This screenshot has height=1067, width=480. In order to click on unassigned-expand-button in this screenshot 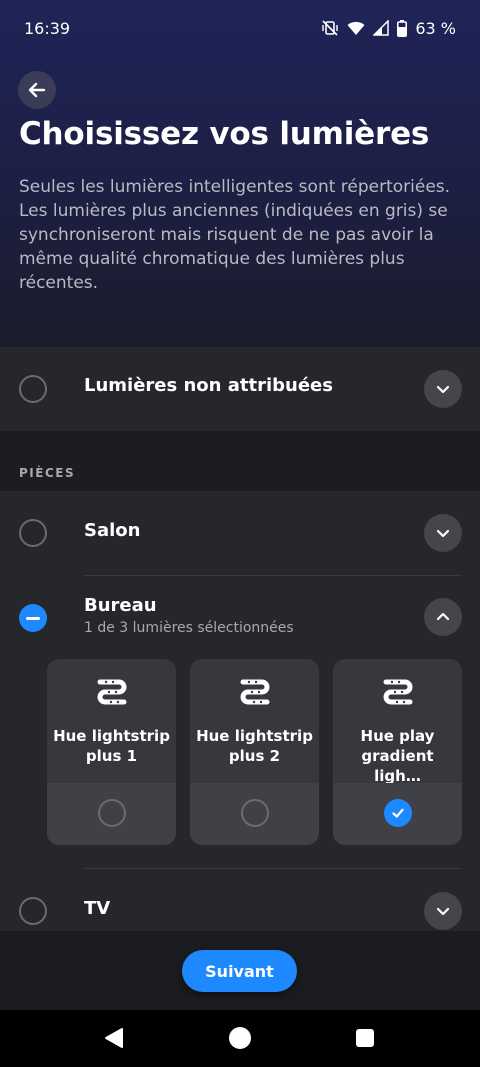, I will do `click(443, 389)`.